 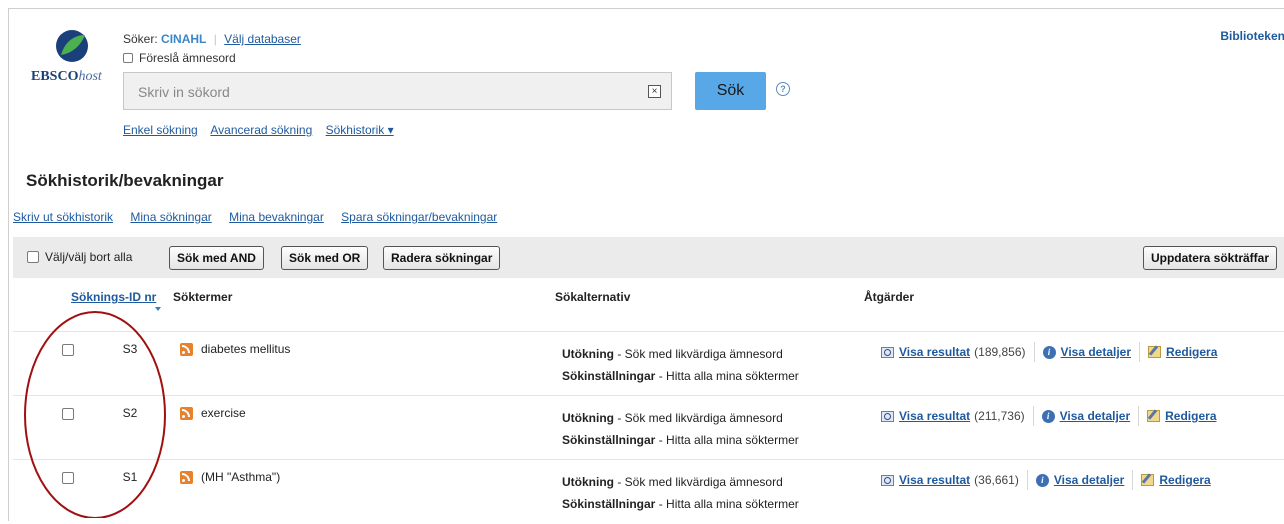 What do you see at coordinates (1209, 258) in the screenshot?
I see `update-results-button: Uppdatera sökträffar` at bounding box center [1209, 258].